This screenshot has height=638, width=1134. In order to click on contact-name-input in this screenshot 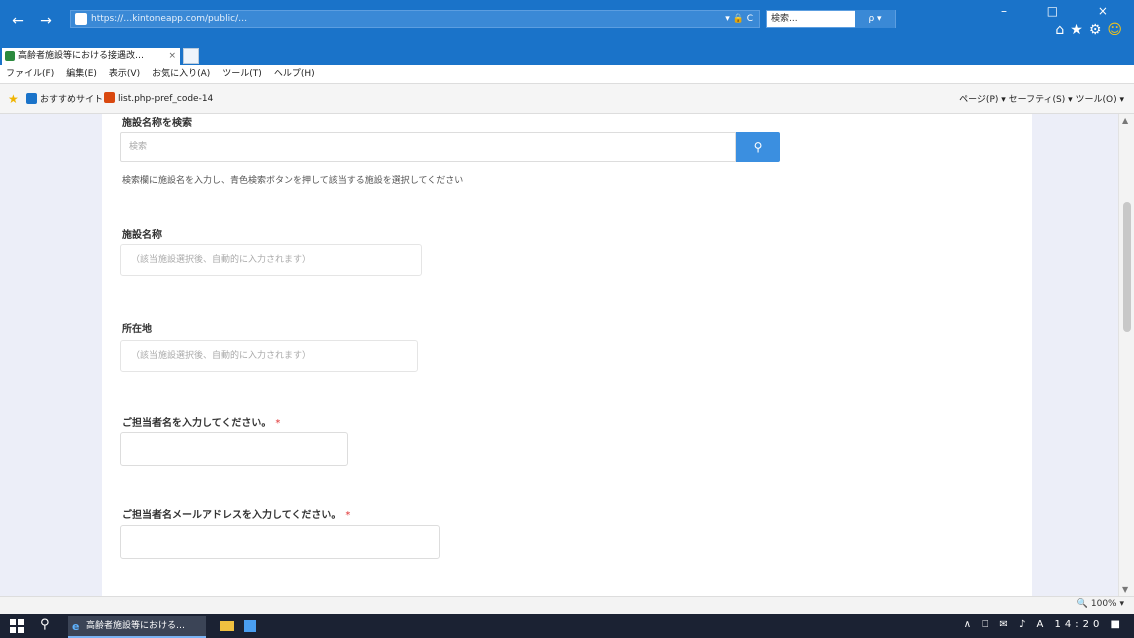, I will do `click(234, 449)`.